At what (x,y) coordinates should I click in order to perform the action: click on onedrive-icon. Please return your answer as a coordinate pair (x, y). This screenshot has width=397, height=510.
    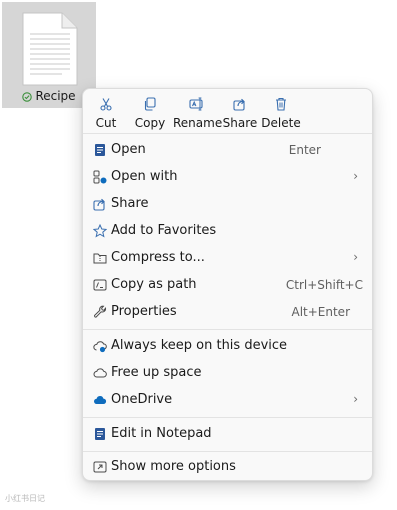
    Looking at the image, I should click on (100, 400).